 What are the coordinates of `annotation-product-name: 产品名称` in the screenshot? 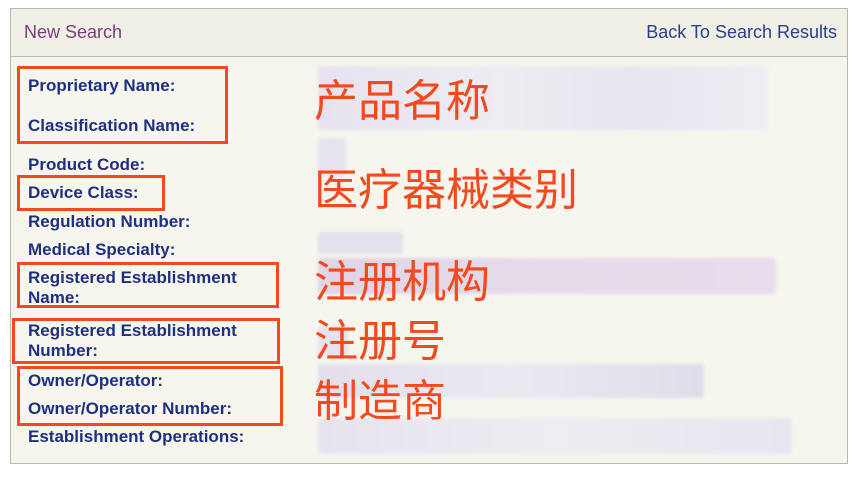 It's located at (402, 101).